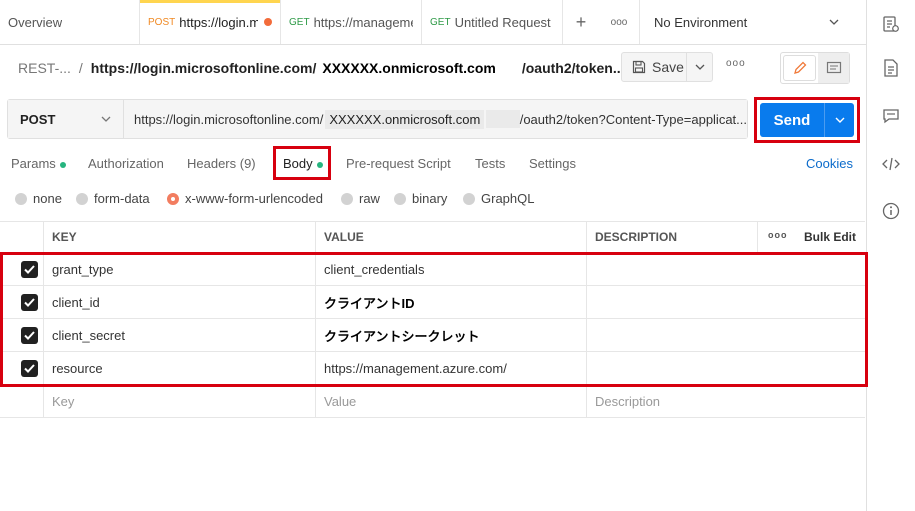 This screenshot has width=915, height=511. What do you see at coordinates (508, 198) in the screenshot?
I see `radio-label: GraphQL` at bounding box center [508, 198].